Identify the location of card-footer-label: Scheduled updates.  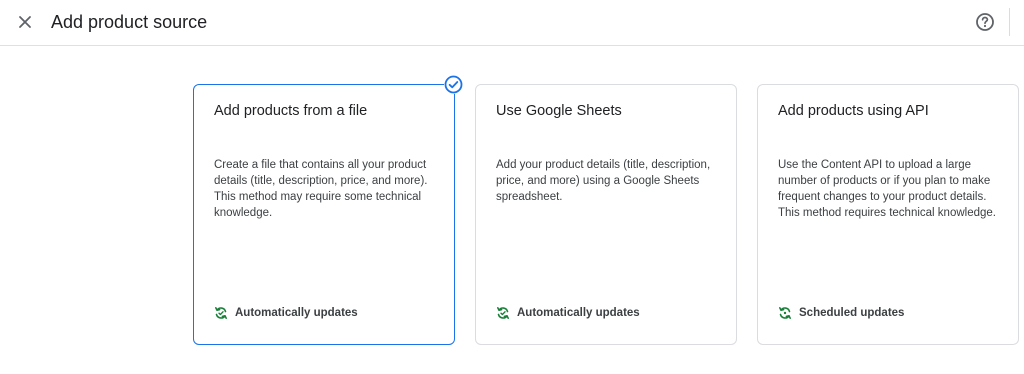
(852, 313).